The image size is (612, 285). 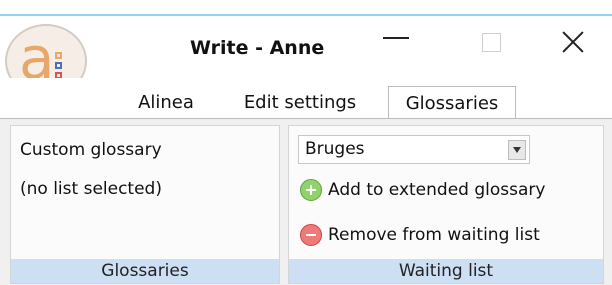 I want to click on maximize-icon, so click(x=491, y=42).